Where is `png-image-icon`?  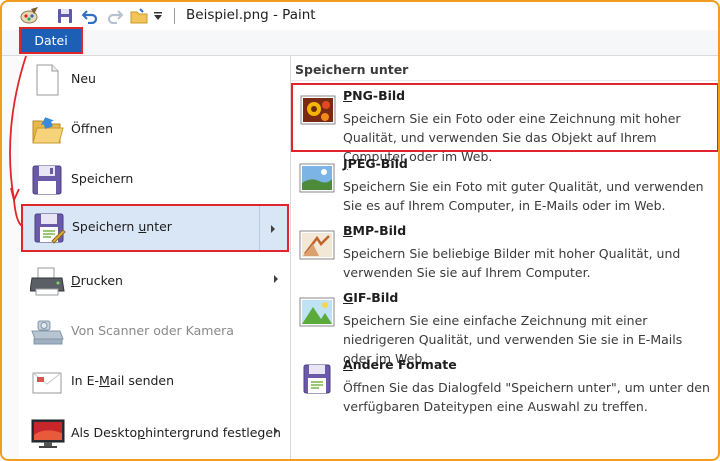 png-image-icon is located at coordinates (318, 110).